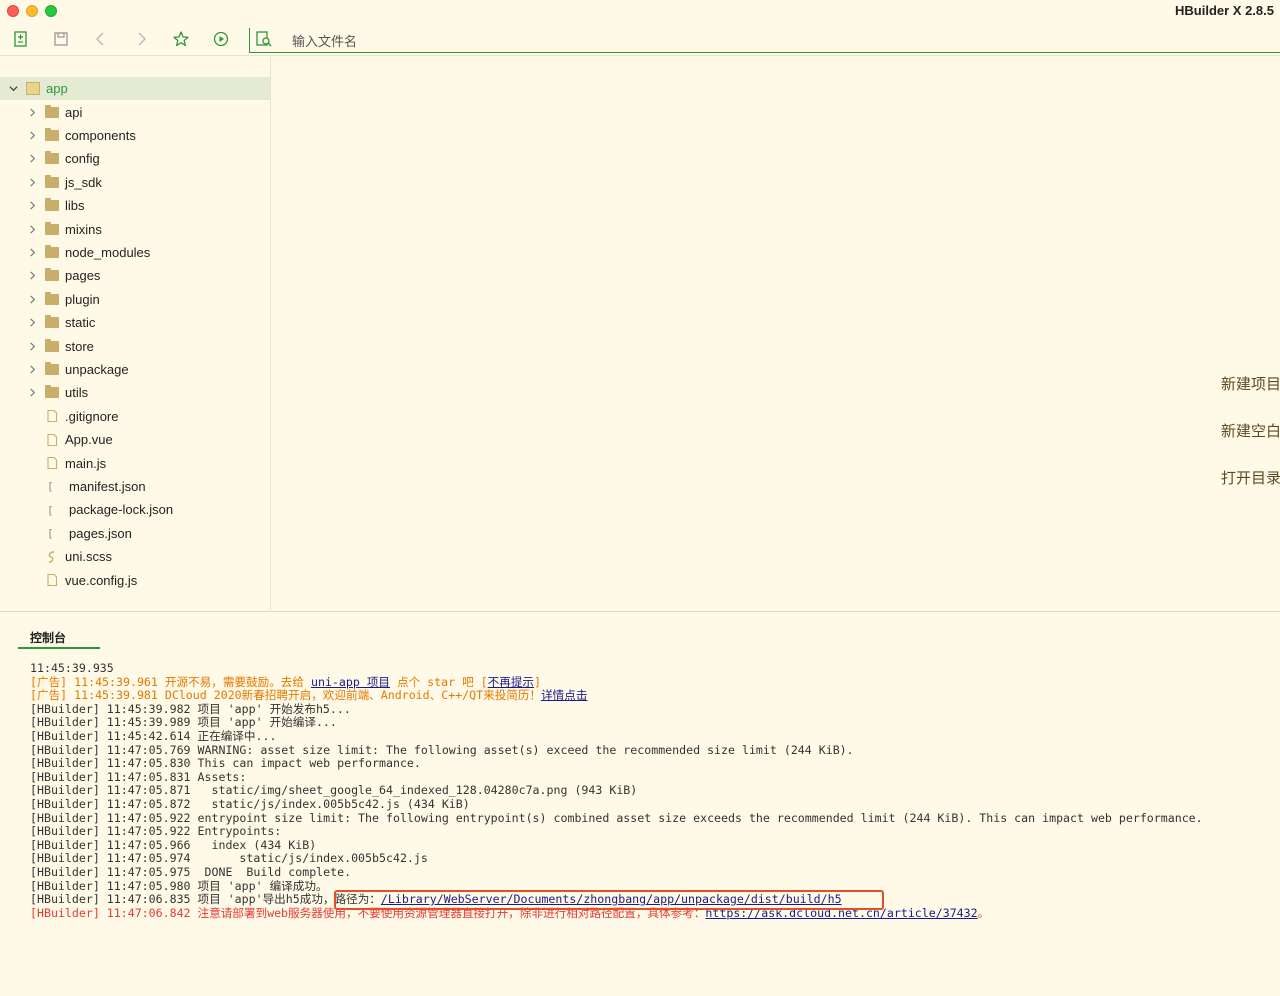 This screenshot has height=996, width=1280. I want to click on tree-item-label: package-lock.json, so click(121, 510).